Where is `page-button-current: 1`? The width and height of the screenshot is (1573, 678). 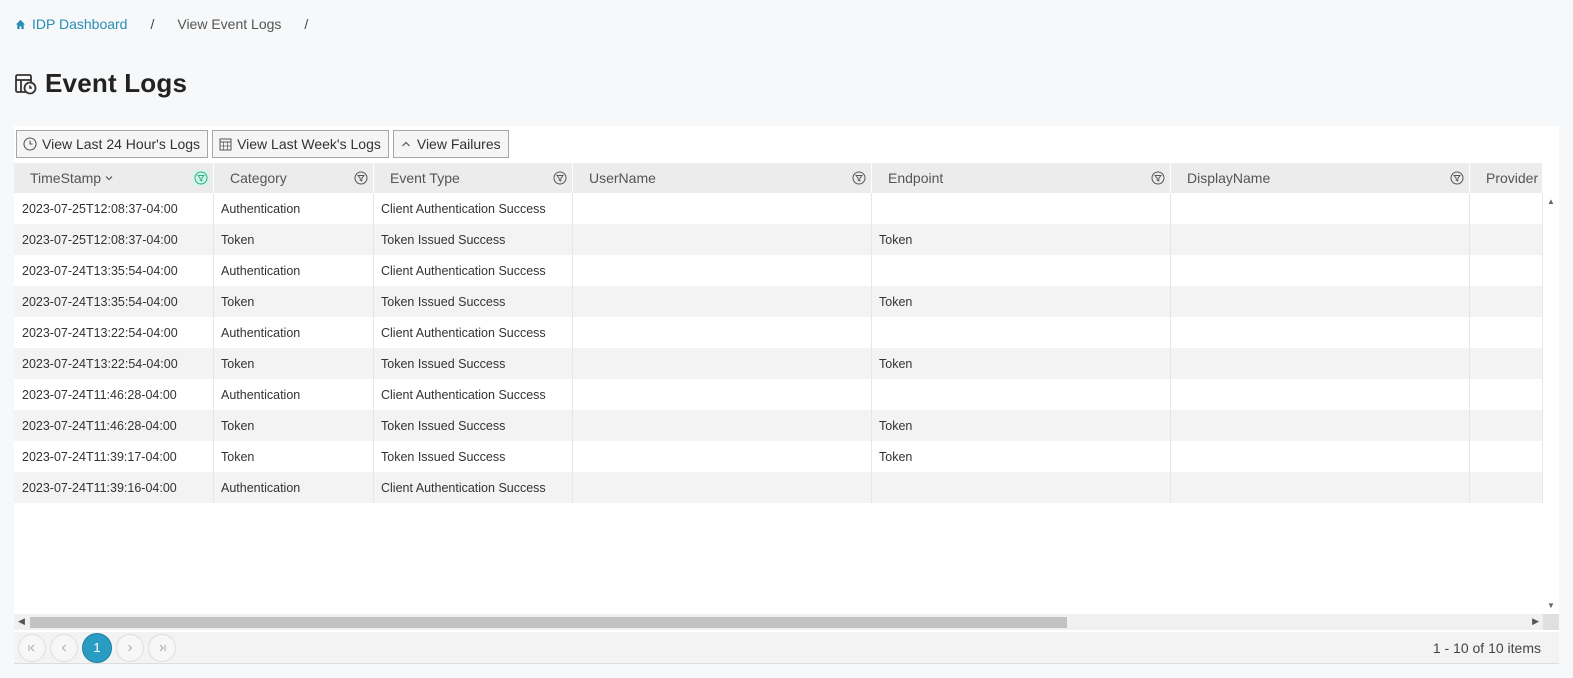 page-button-current: 1 is located at coordinates (97, 647).